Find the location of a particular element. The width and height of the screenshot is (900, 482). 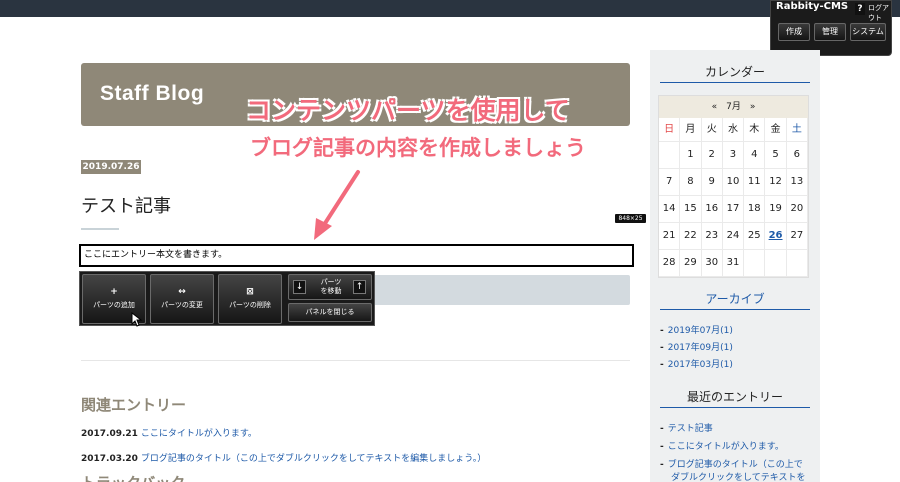

title-underline is located at coordinates (100, 229).